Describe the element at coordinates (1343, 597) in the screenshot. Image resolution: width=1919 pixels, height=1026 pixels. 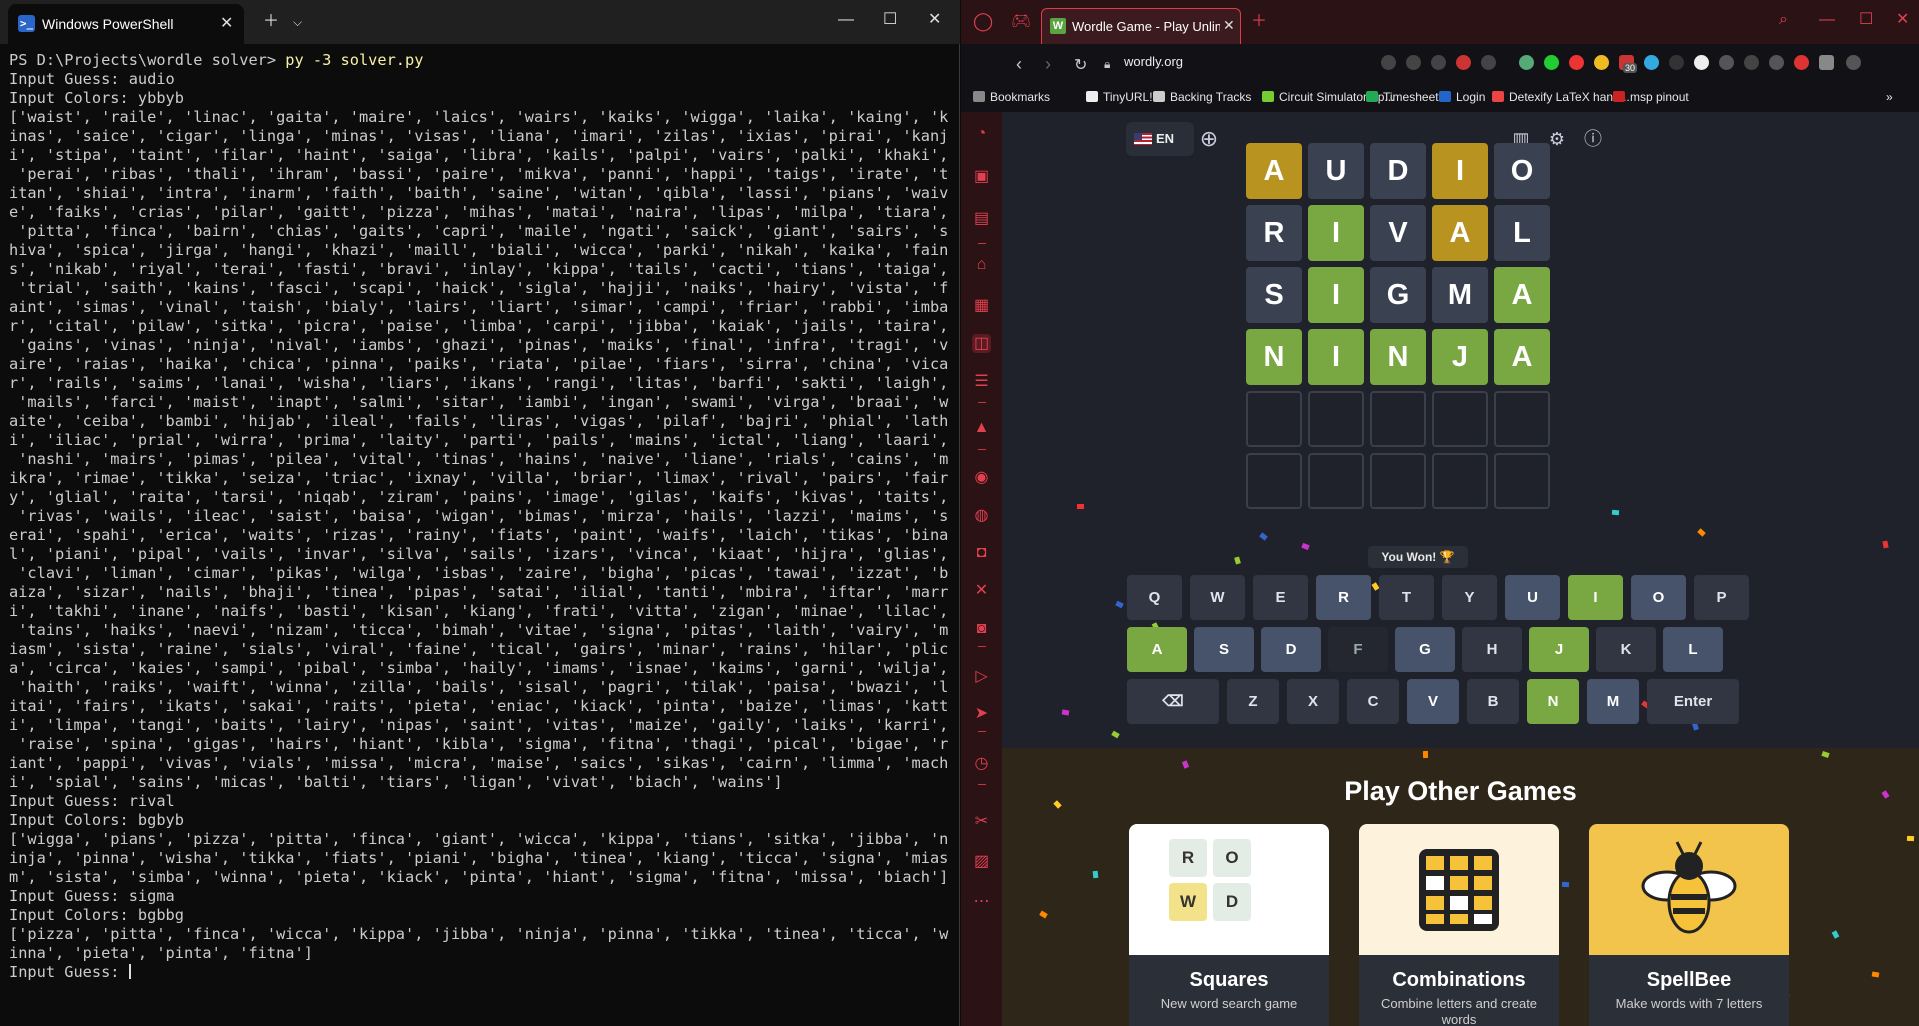
I see `key-r: R` at that location.